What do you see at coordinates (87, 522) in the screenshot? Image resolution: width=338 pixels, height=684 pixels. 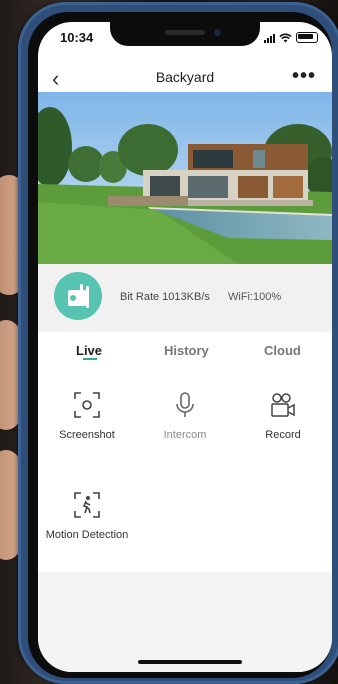 I see `motion-detection-button: Motion Detection` at bounding box center [87, 522].